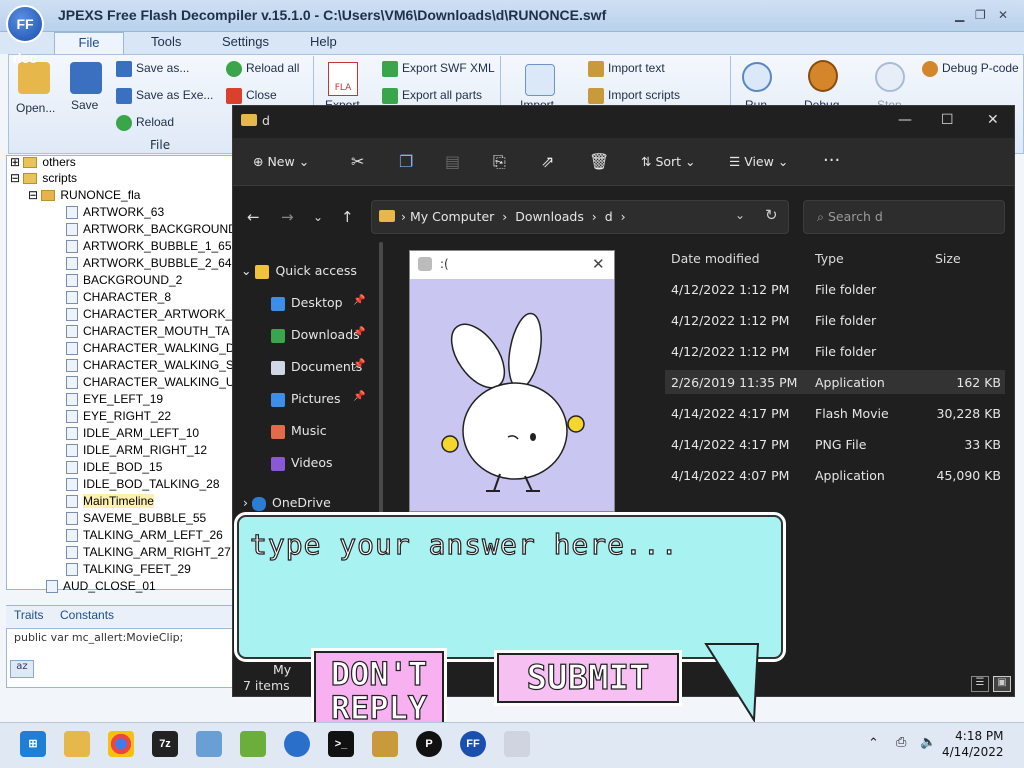 This screenshot has width=1024, height=768. What do you see at coordinates (634, 96) in the screenshot?
I see `import-scripts-button: Import scripts` at bounding box center [634, 96].